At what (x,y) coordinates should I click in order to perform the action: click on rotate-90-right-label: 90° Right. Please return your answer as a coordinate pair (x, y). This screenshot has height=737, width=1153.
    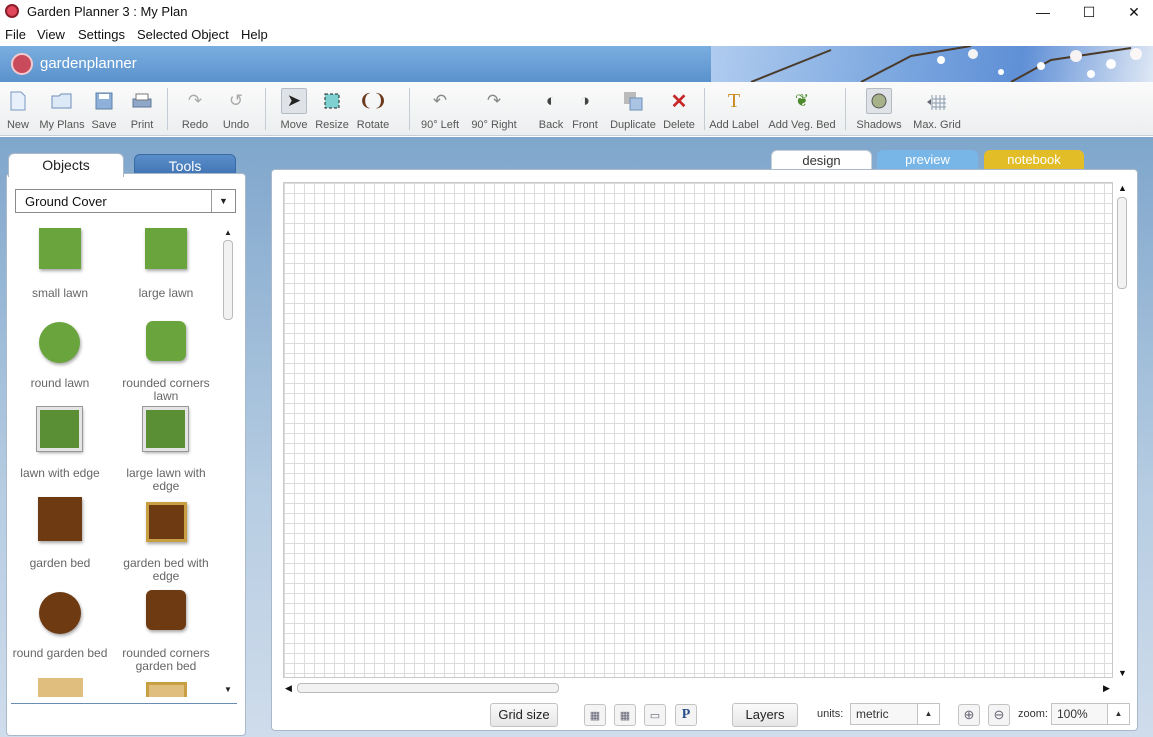
    Looking at the image, I should click on (494, 125).